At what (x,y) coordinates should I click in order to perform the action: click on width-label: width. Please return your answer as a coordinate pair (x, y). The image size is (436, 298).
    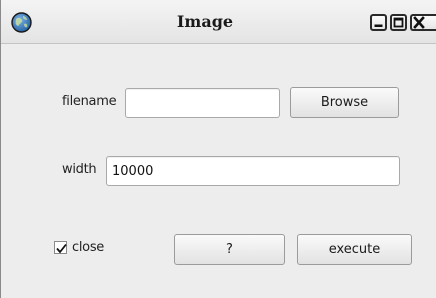
    Looking at the image, I should click on (79, 169).